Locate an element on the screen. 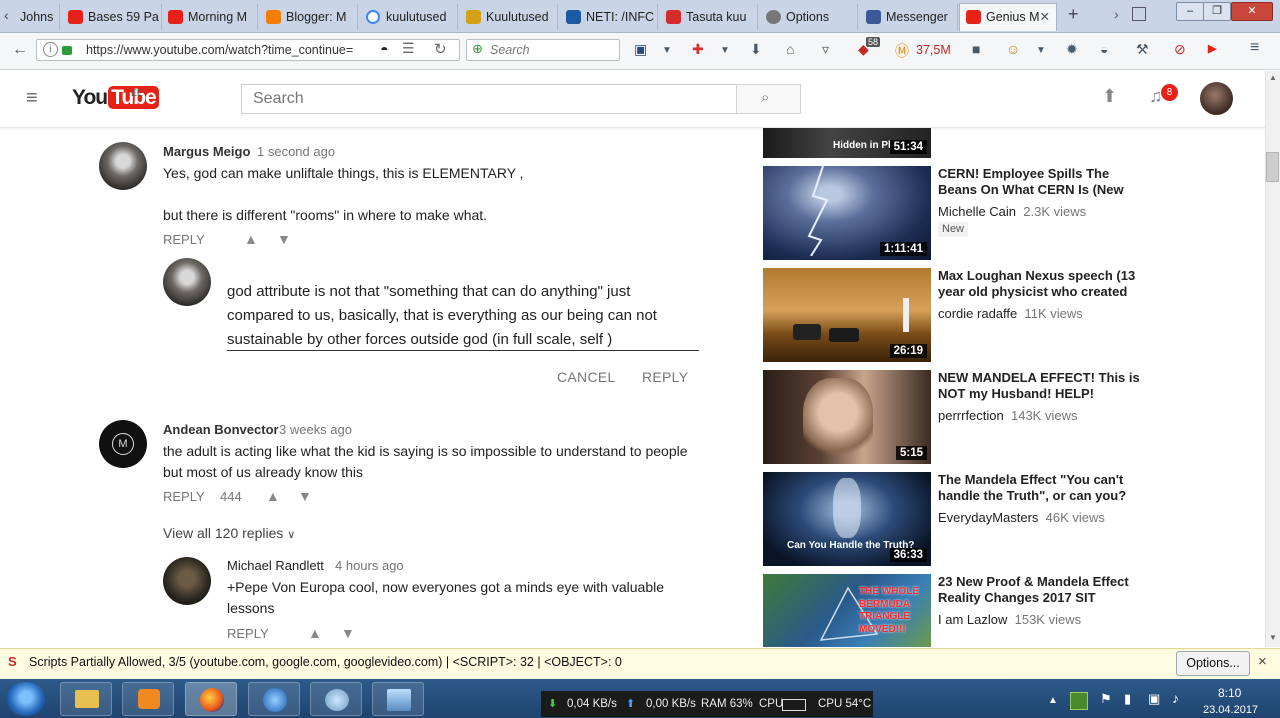 Image resolution: width=1280 pixels, height=718 pixels. flag-icon: ⚑ is located at coordinates (1106, 699).